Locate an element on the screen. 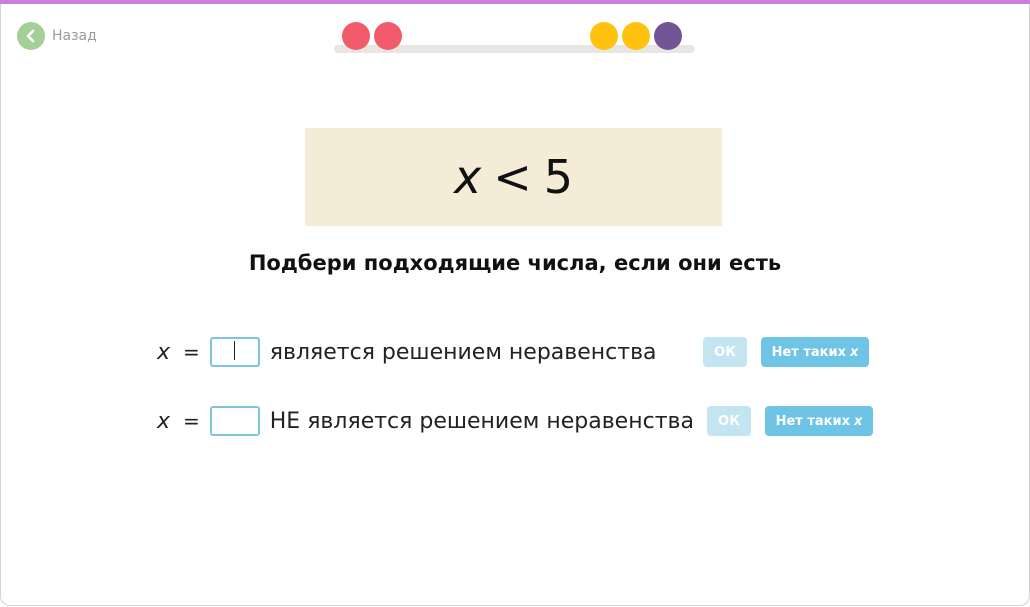  chevron-left-icon is located at coordinates (31, 36).